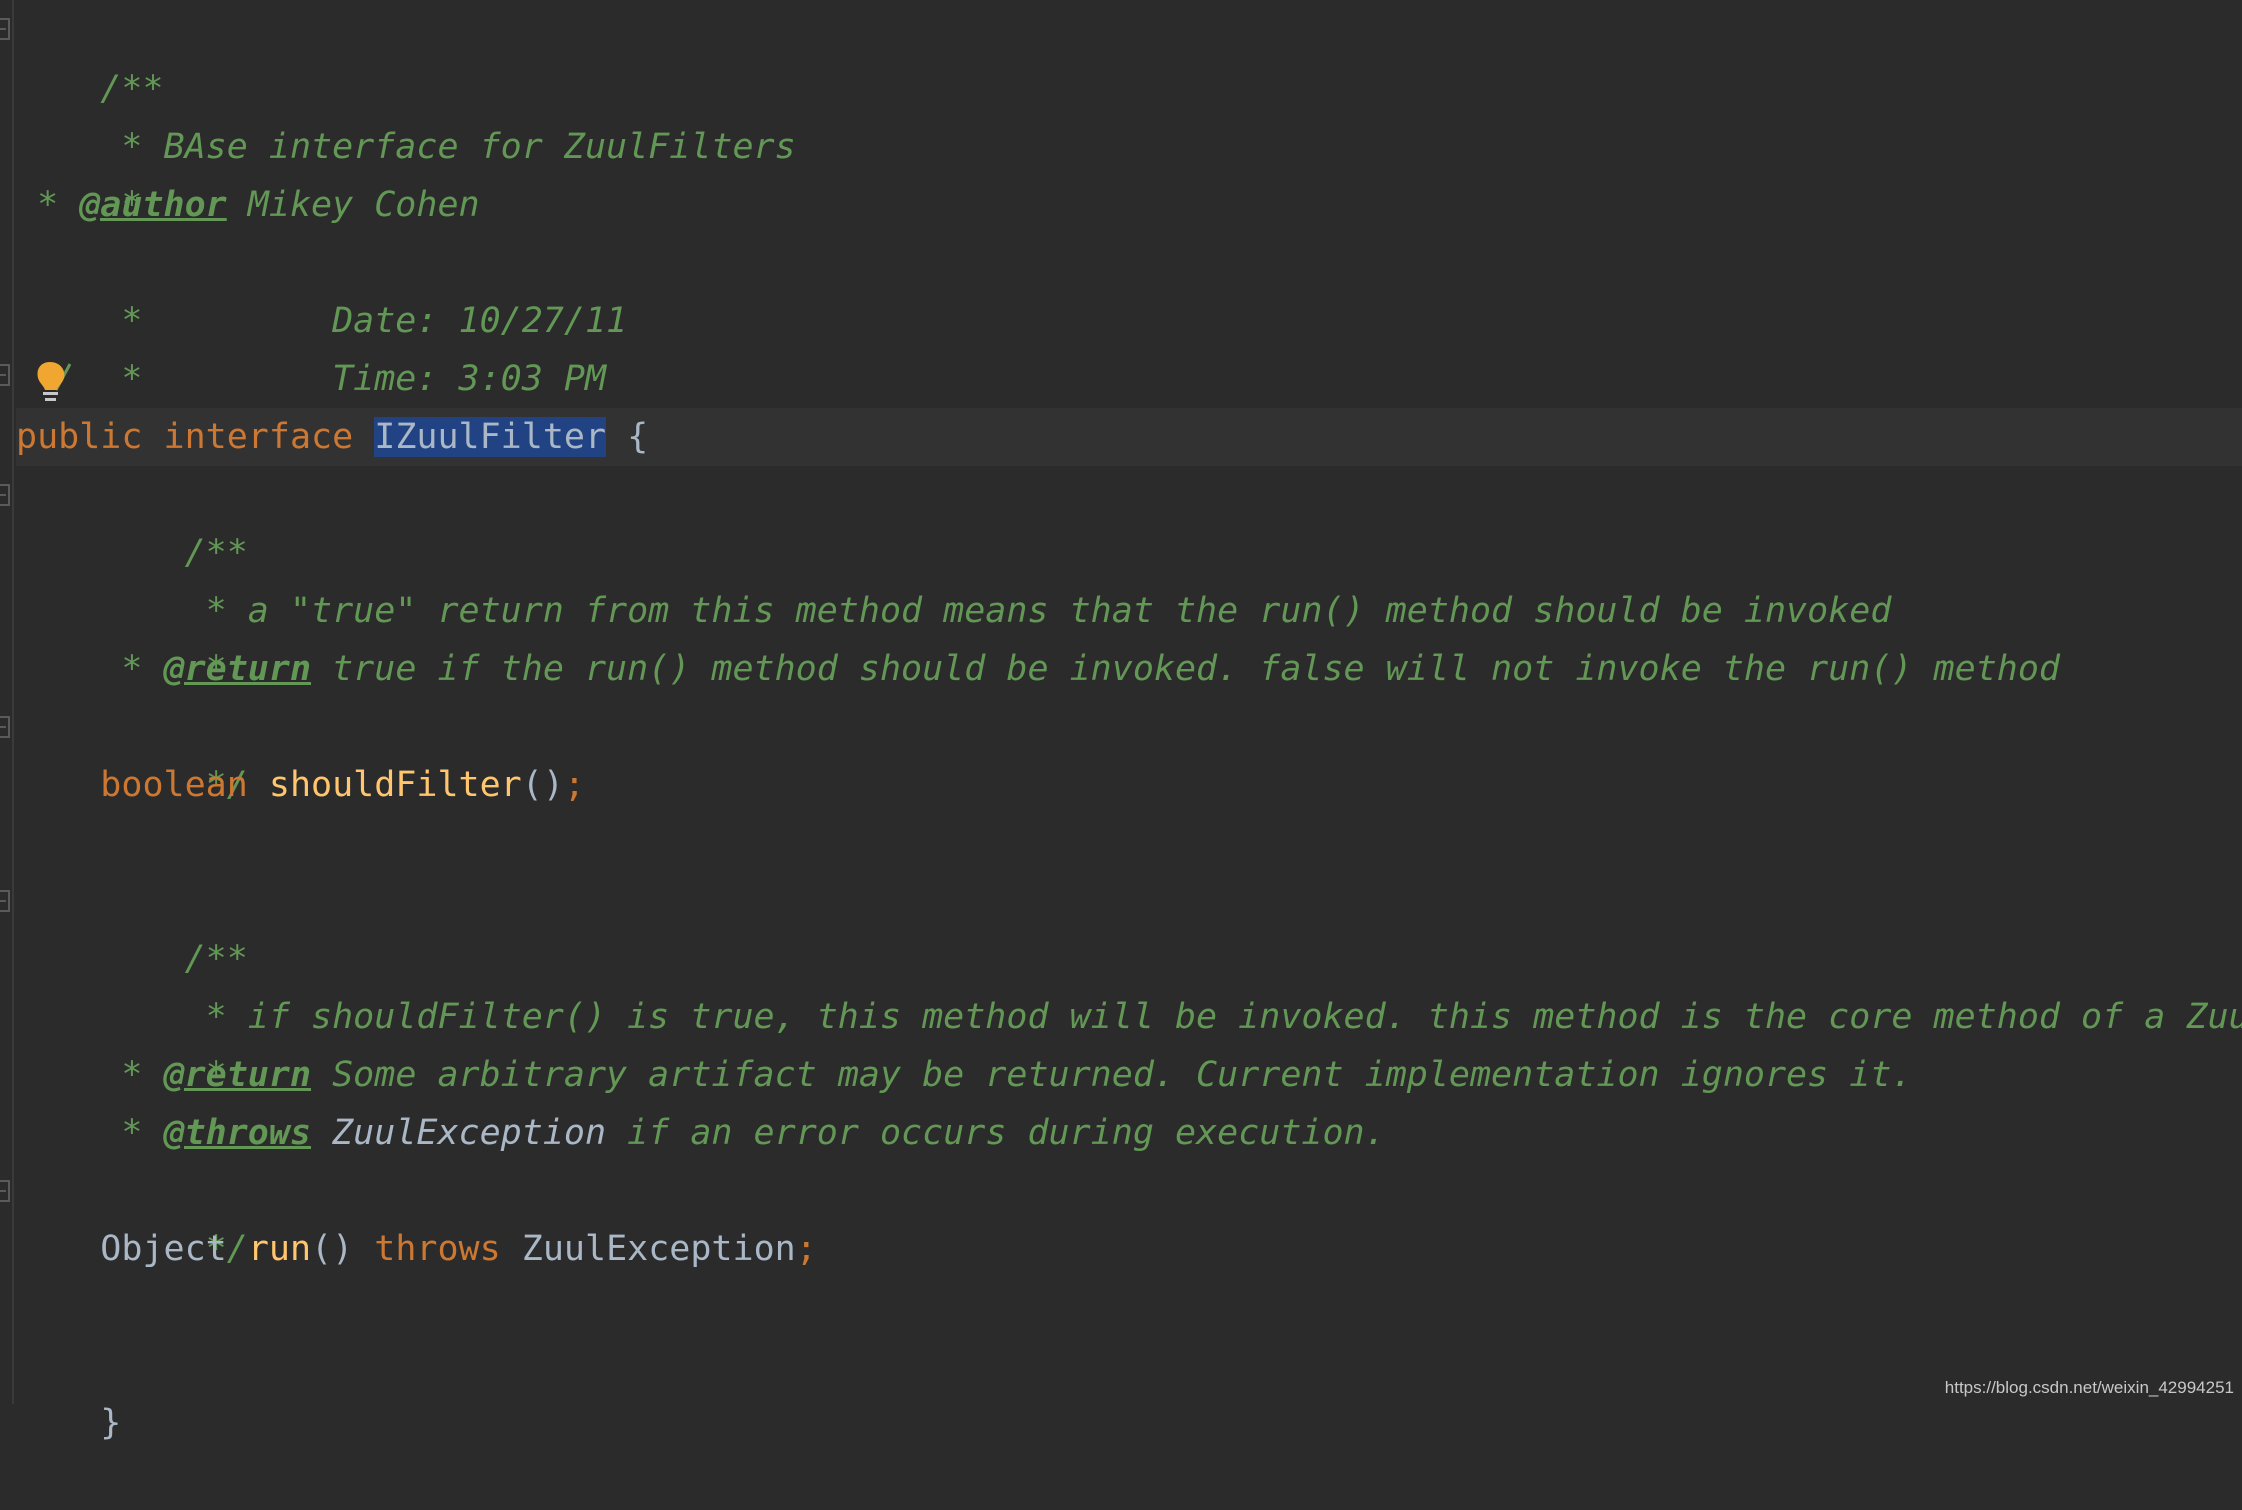 The height and width of the screenshot is (1510, 2242). I want to click on watermark-url: https://blog.csdn.net/weixin_42994251, so click(2089, 1387).